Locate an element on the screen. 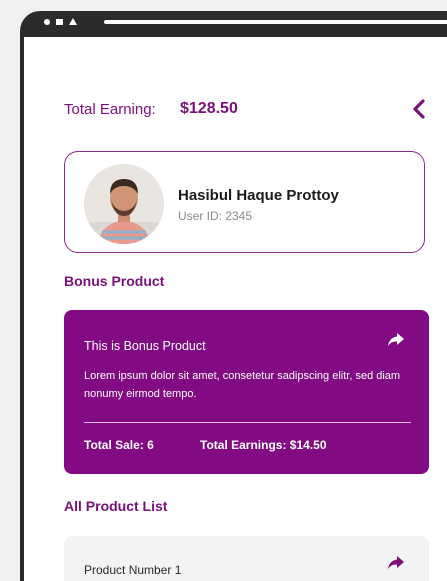  status-line is located at coordinates (275, 22).